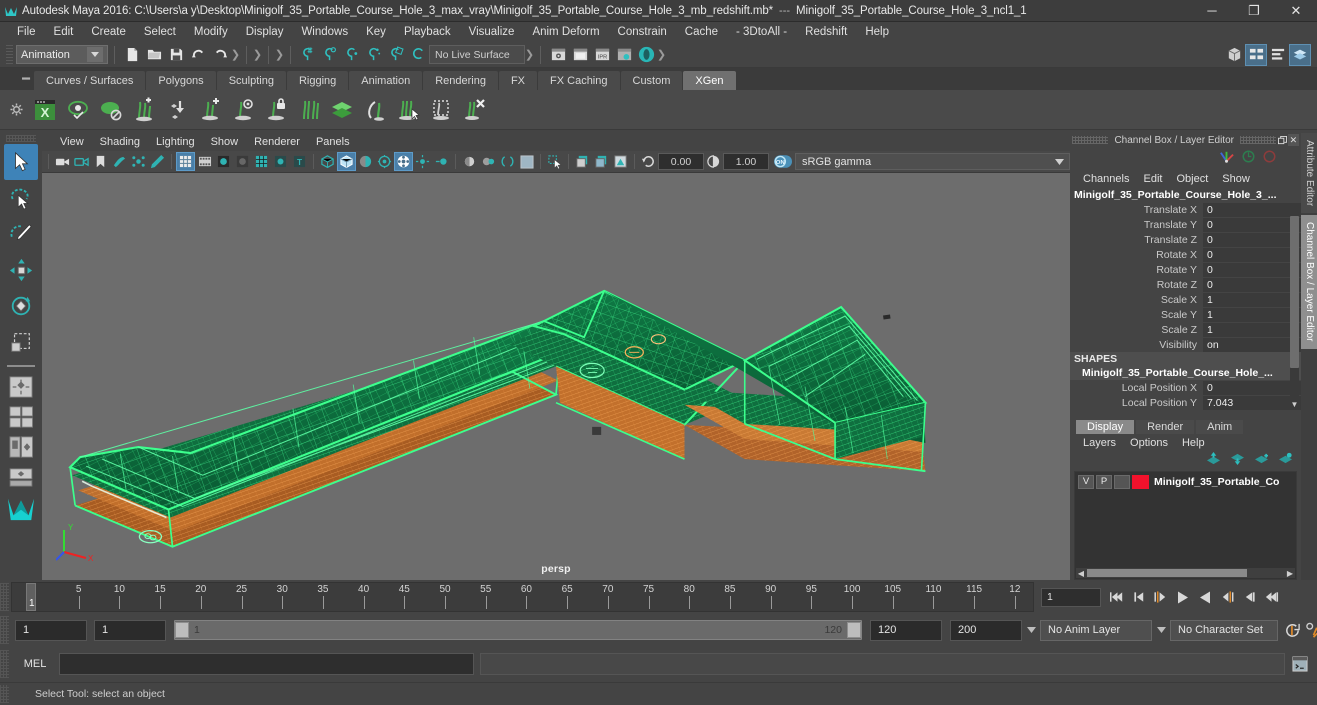  Describe the element at coordinates (1099, 443) in the screenshot. I see `layer-menu-layers: Layers` at that location.